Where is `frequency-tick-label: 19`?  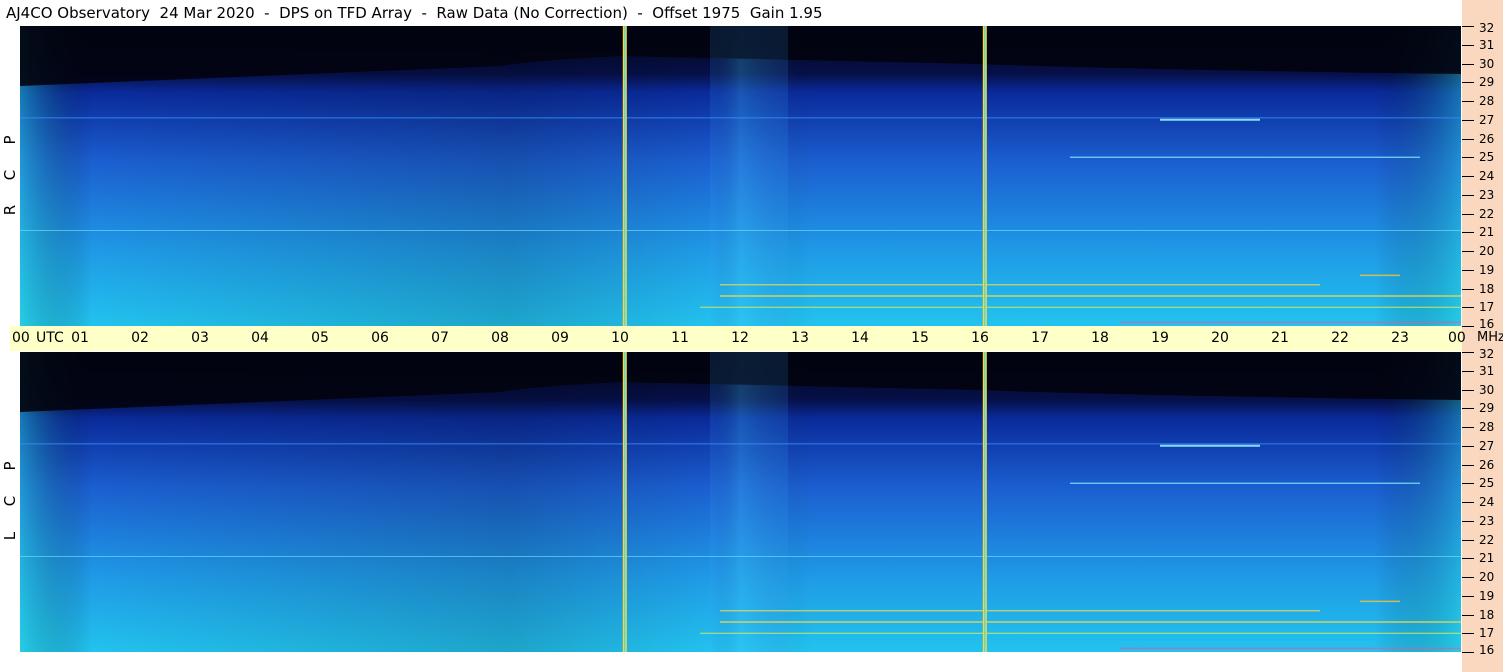 frequency-tick-label: 19 is located at coordinates (1487, 595).